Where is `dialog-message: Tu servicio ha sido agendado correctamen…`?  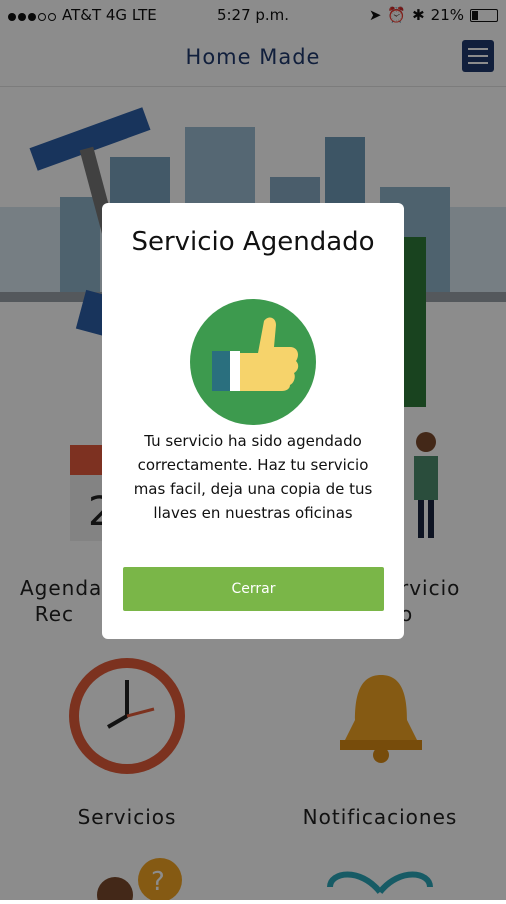 dialog-message: Tu servicio ha sido agendado correctamen… is located at coordinates (253, 477).